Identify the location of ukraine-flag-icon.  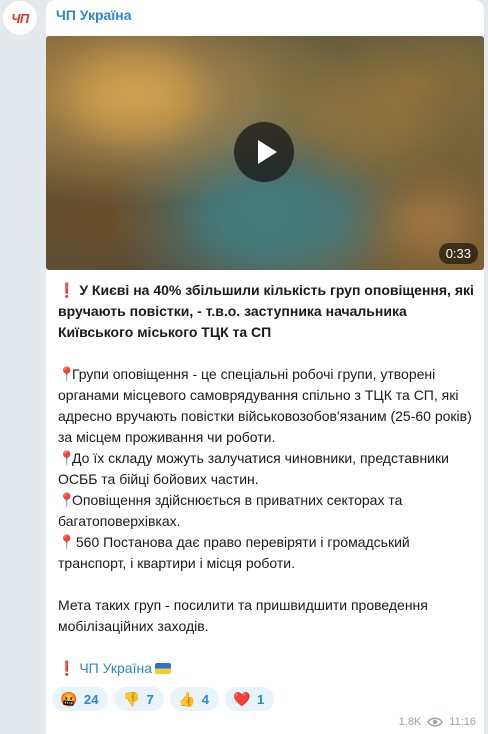
(162, 668).